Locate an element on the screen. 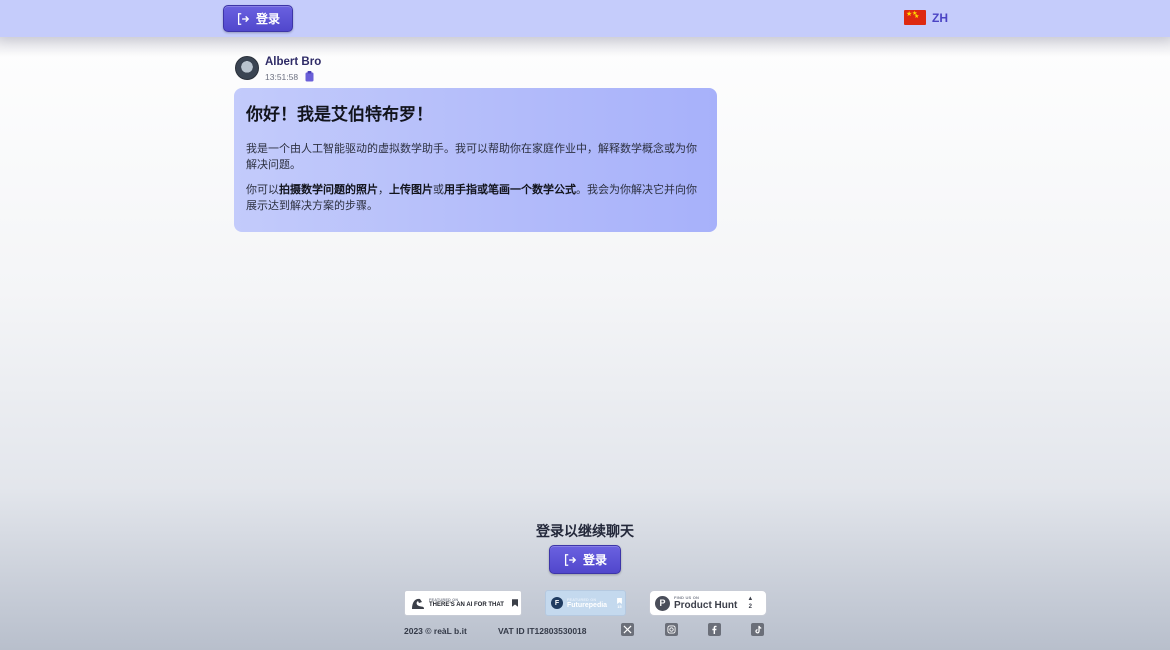  facebook-icon is located at coordinates (714, 629).